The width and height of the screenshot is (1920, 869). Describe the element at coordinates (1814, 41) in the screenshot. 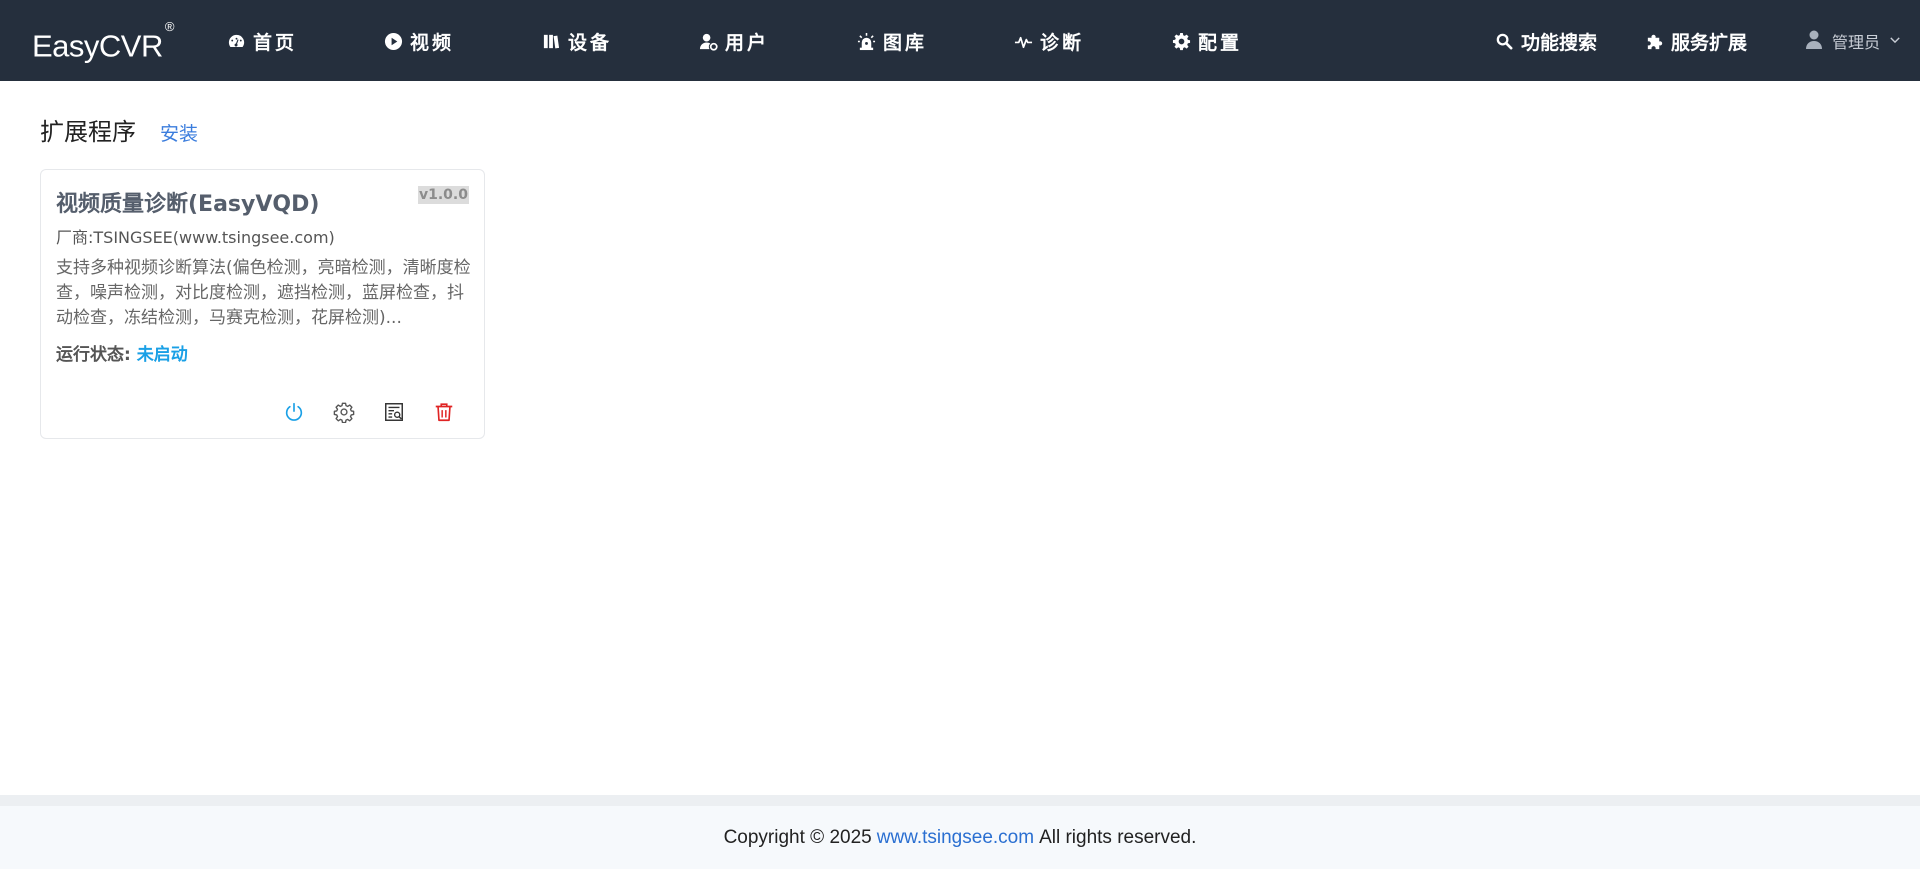

I see `user-avatar-icon` at that location.